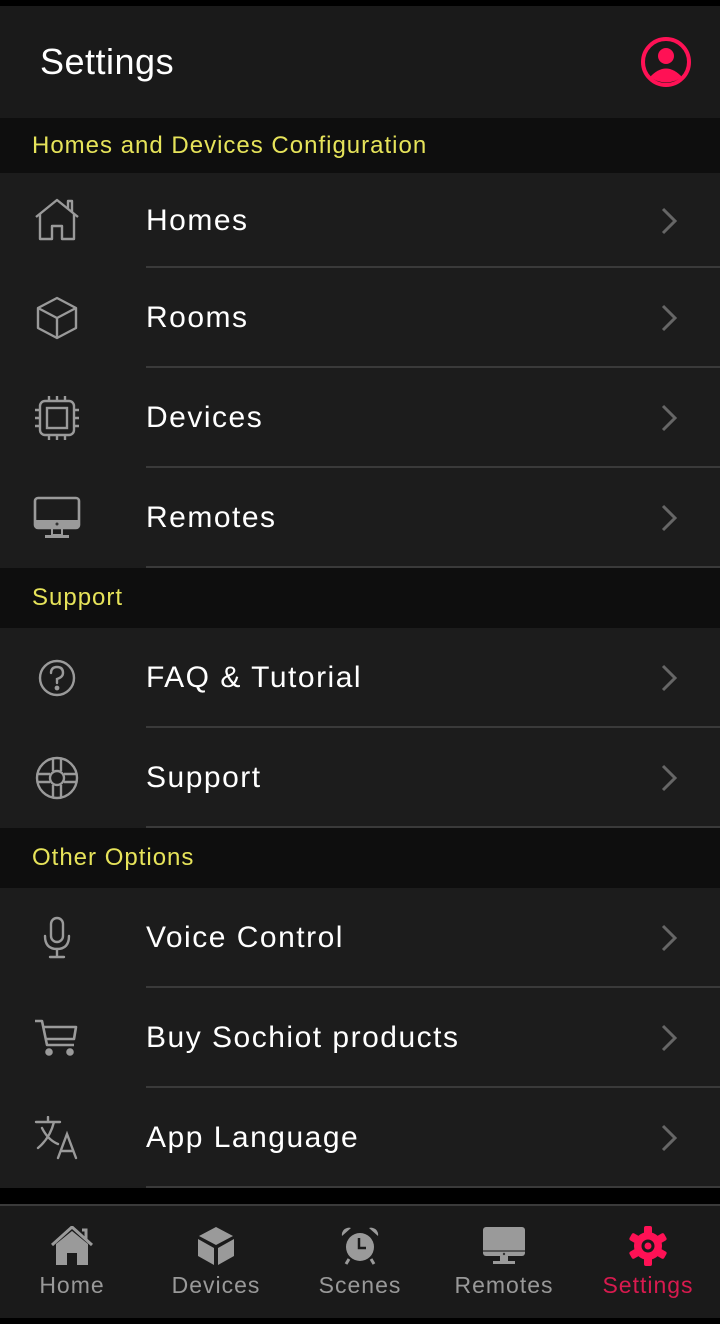  Describe the element at coordinates (72, 1245) in the screenshot. I see `home-icon` at that location.